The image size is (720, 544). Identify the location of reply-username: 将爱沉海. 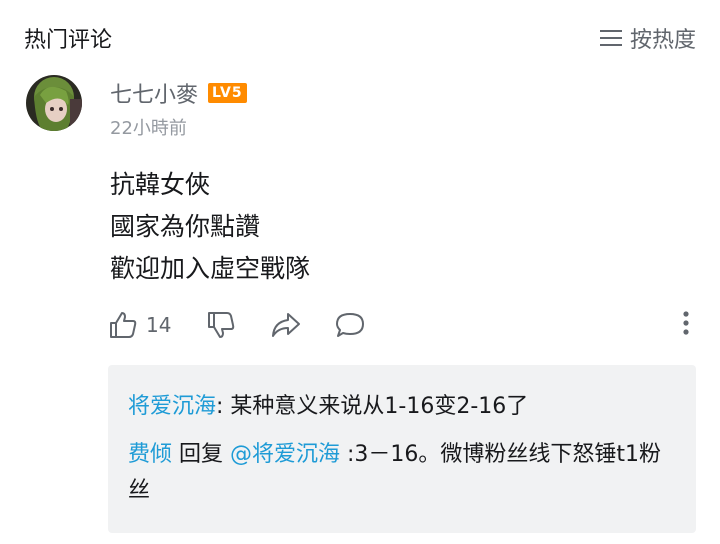
(172, 406).